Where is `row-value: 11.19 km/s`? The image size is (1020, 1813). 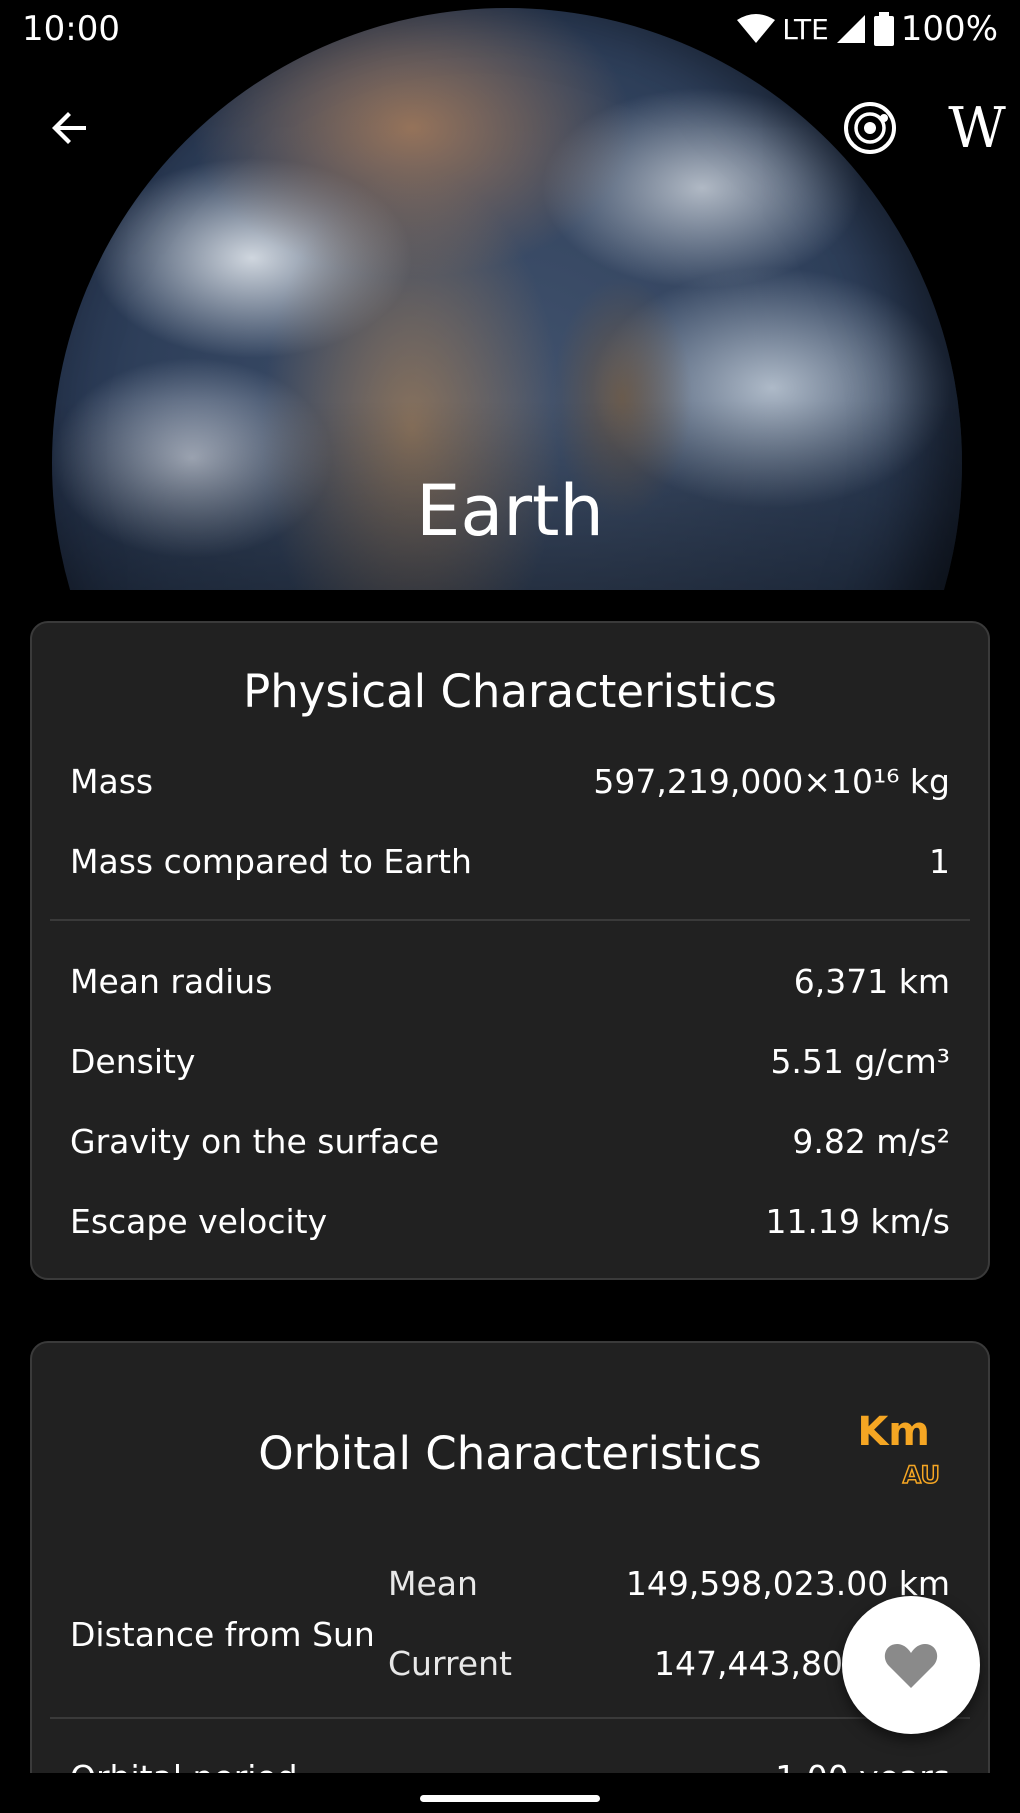 row-value: 11.19 km/s is located at coordinates (857, 1221).